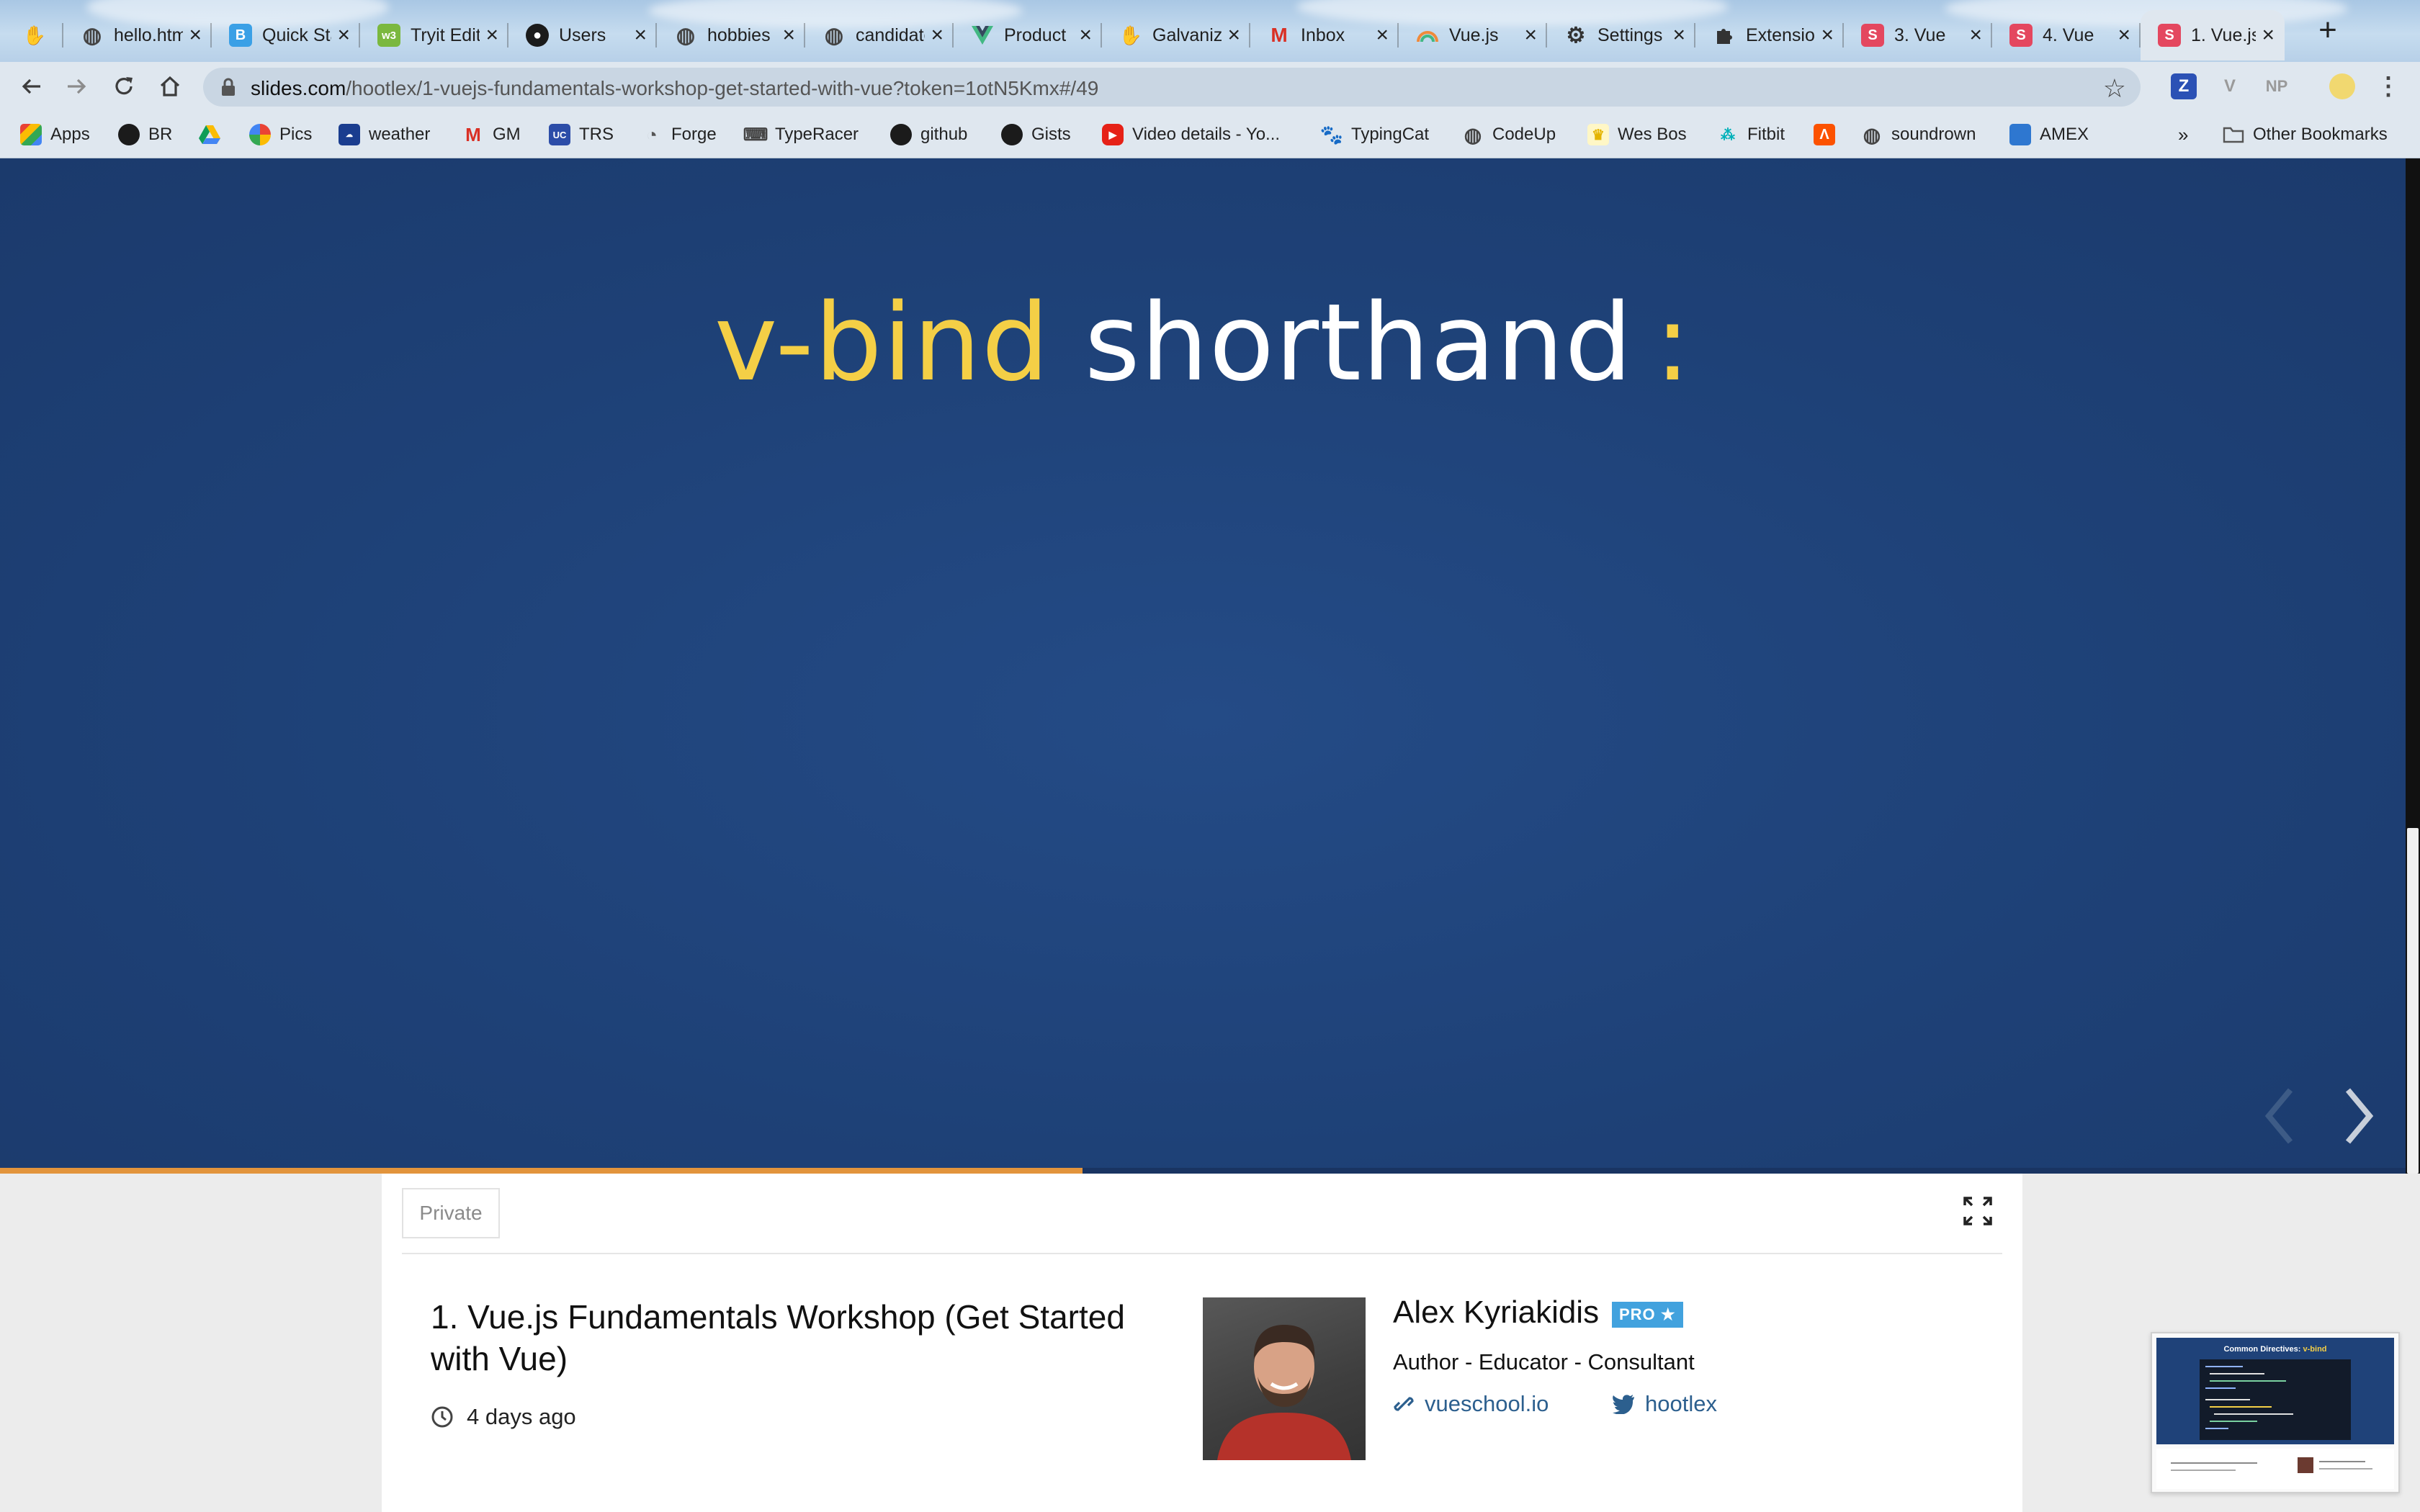 This screenshot has width=2420, height=1512. I want to click on author-twitter-link: hootlex, so click(1664, 1404).